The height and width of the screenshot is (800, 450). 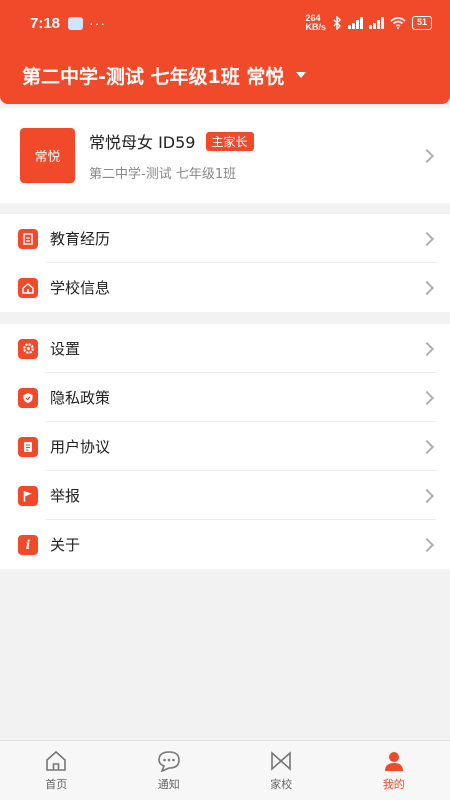 What do you see at coordinates (301, 75) in the screenshot?
I see `chevron-down-icon` at bounding box center [301, 75].